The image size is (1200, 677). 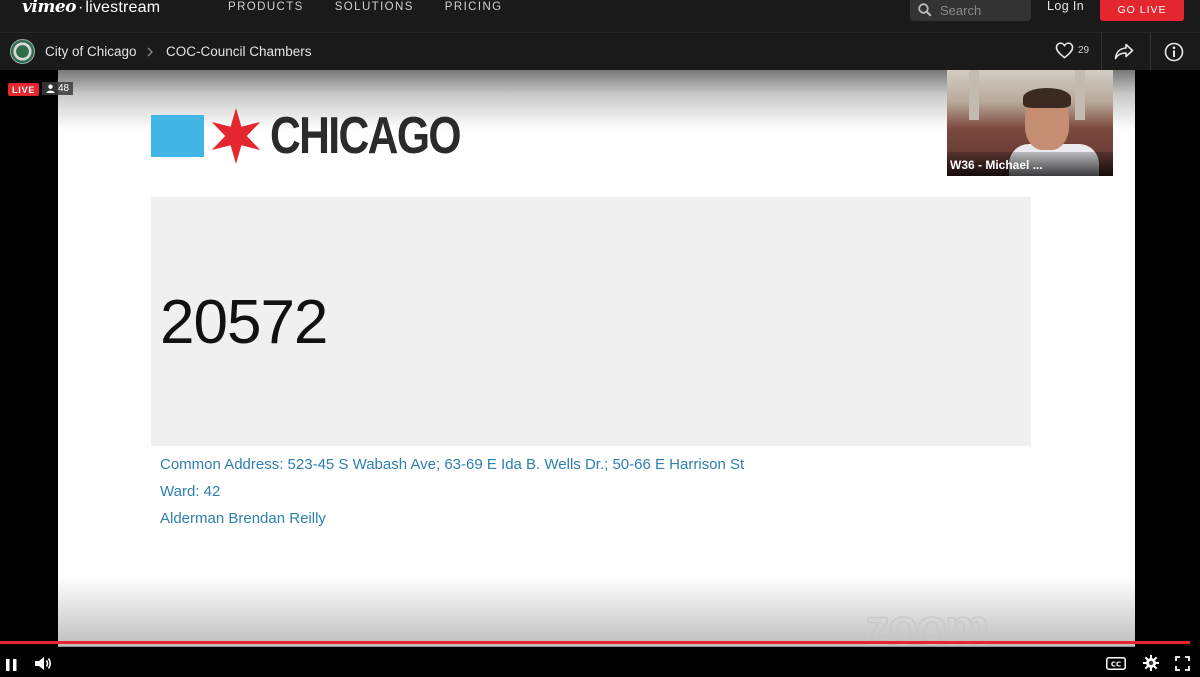 What do you see at coordinates (50, 88) in the screenshot?
I see `person-icon` at bounding box center [50, 88].